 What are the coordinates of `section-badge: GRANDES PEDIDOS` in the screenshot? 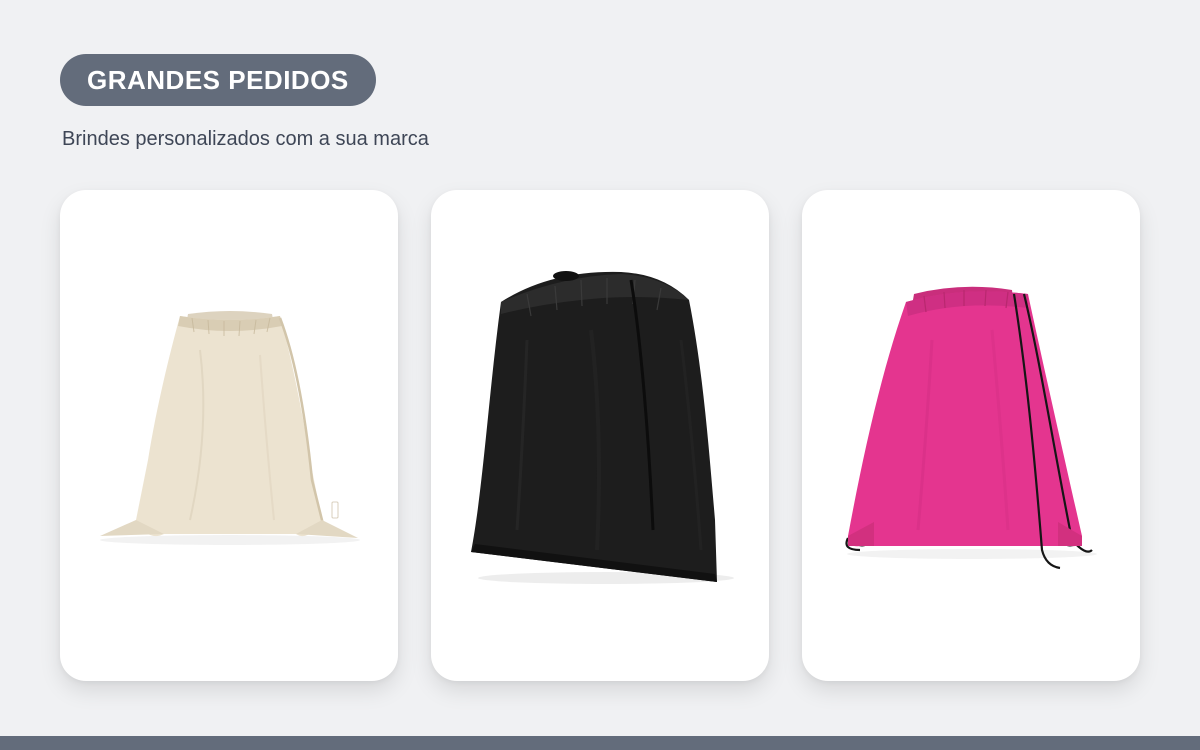 It's located at (218, 80).